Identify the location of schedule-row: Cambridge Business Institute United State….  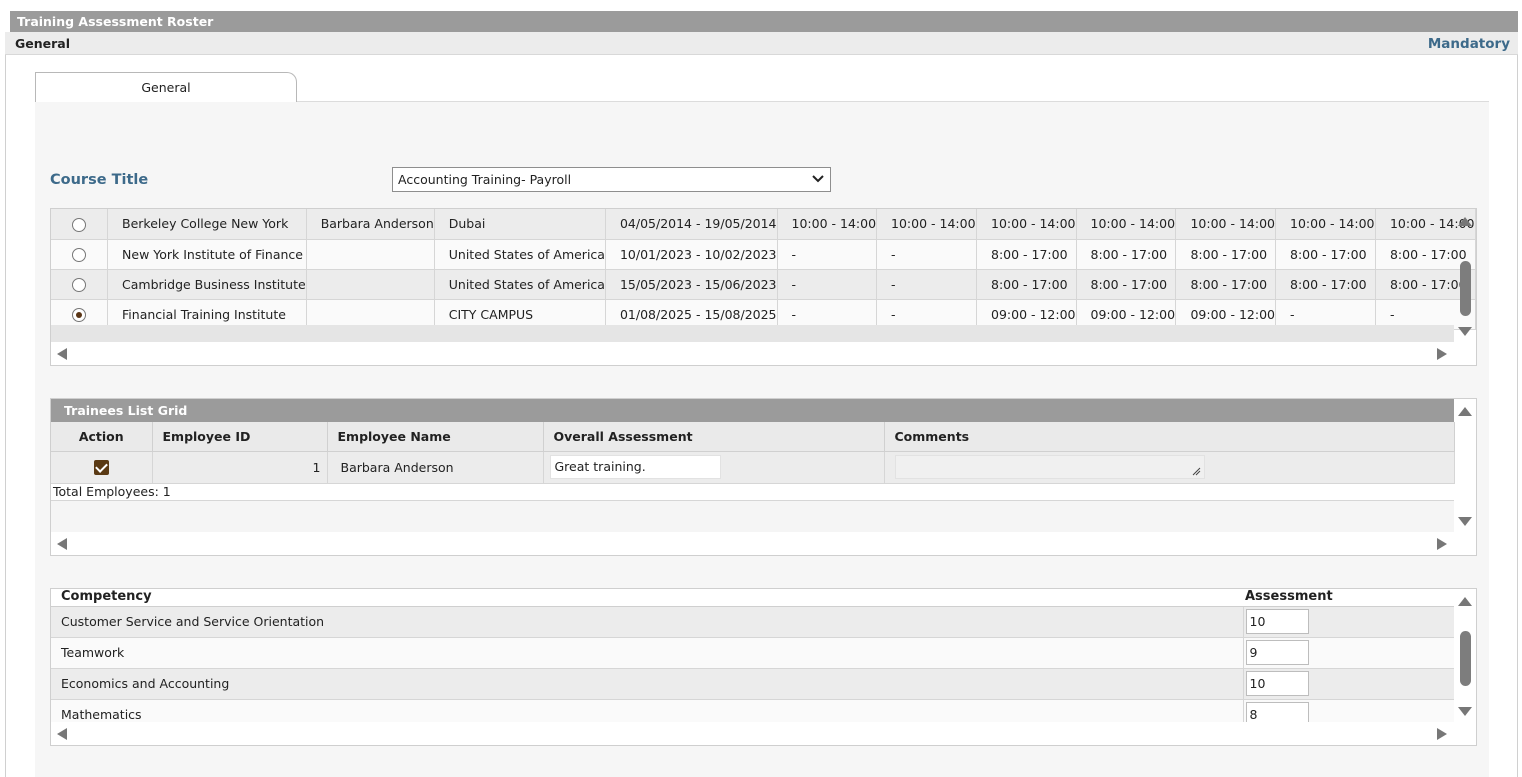
(763, 284).